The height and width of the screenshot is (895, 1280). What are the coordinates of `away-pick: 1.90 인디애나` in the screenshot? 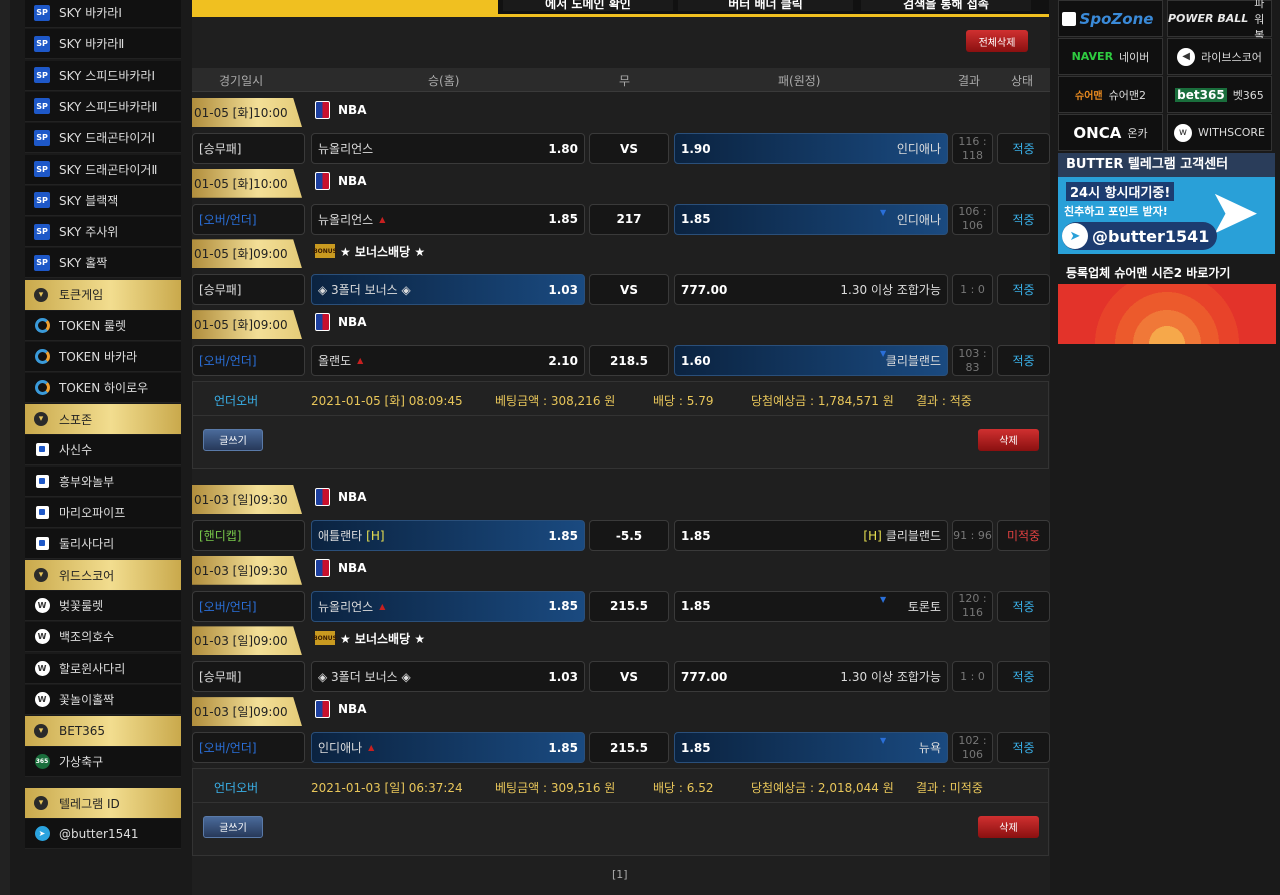 It's located at (811, 148).